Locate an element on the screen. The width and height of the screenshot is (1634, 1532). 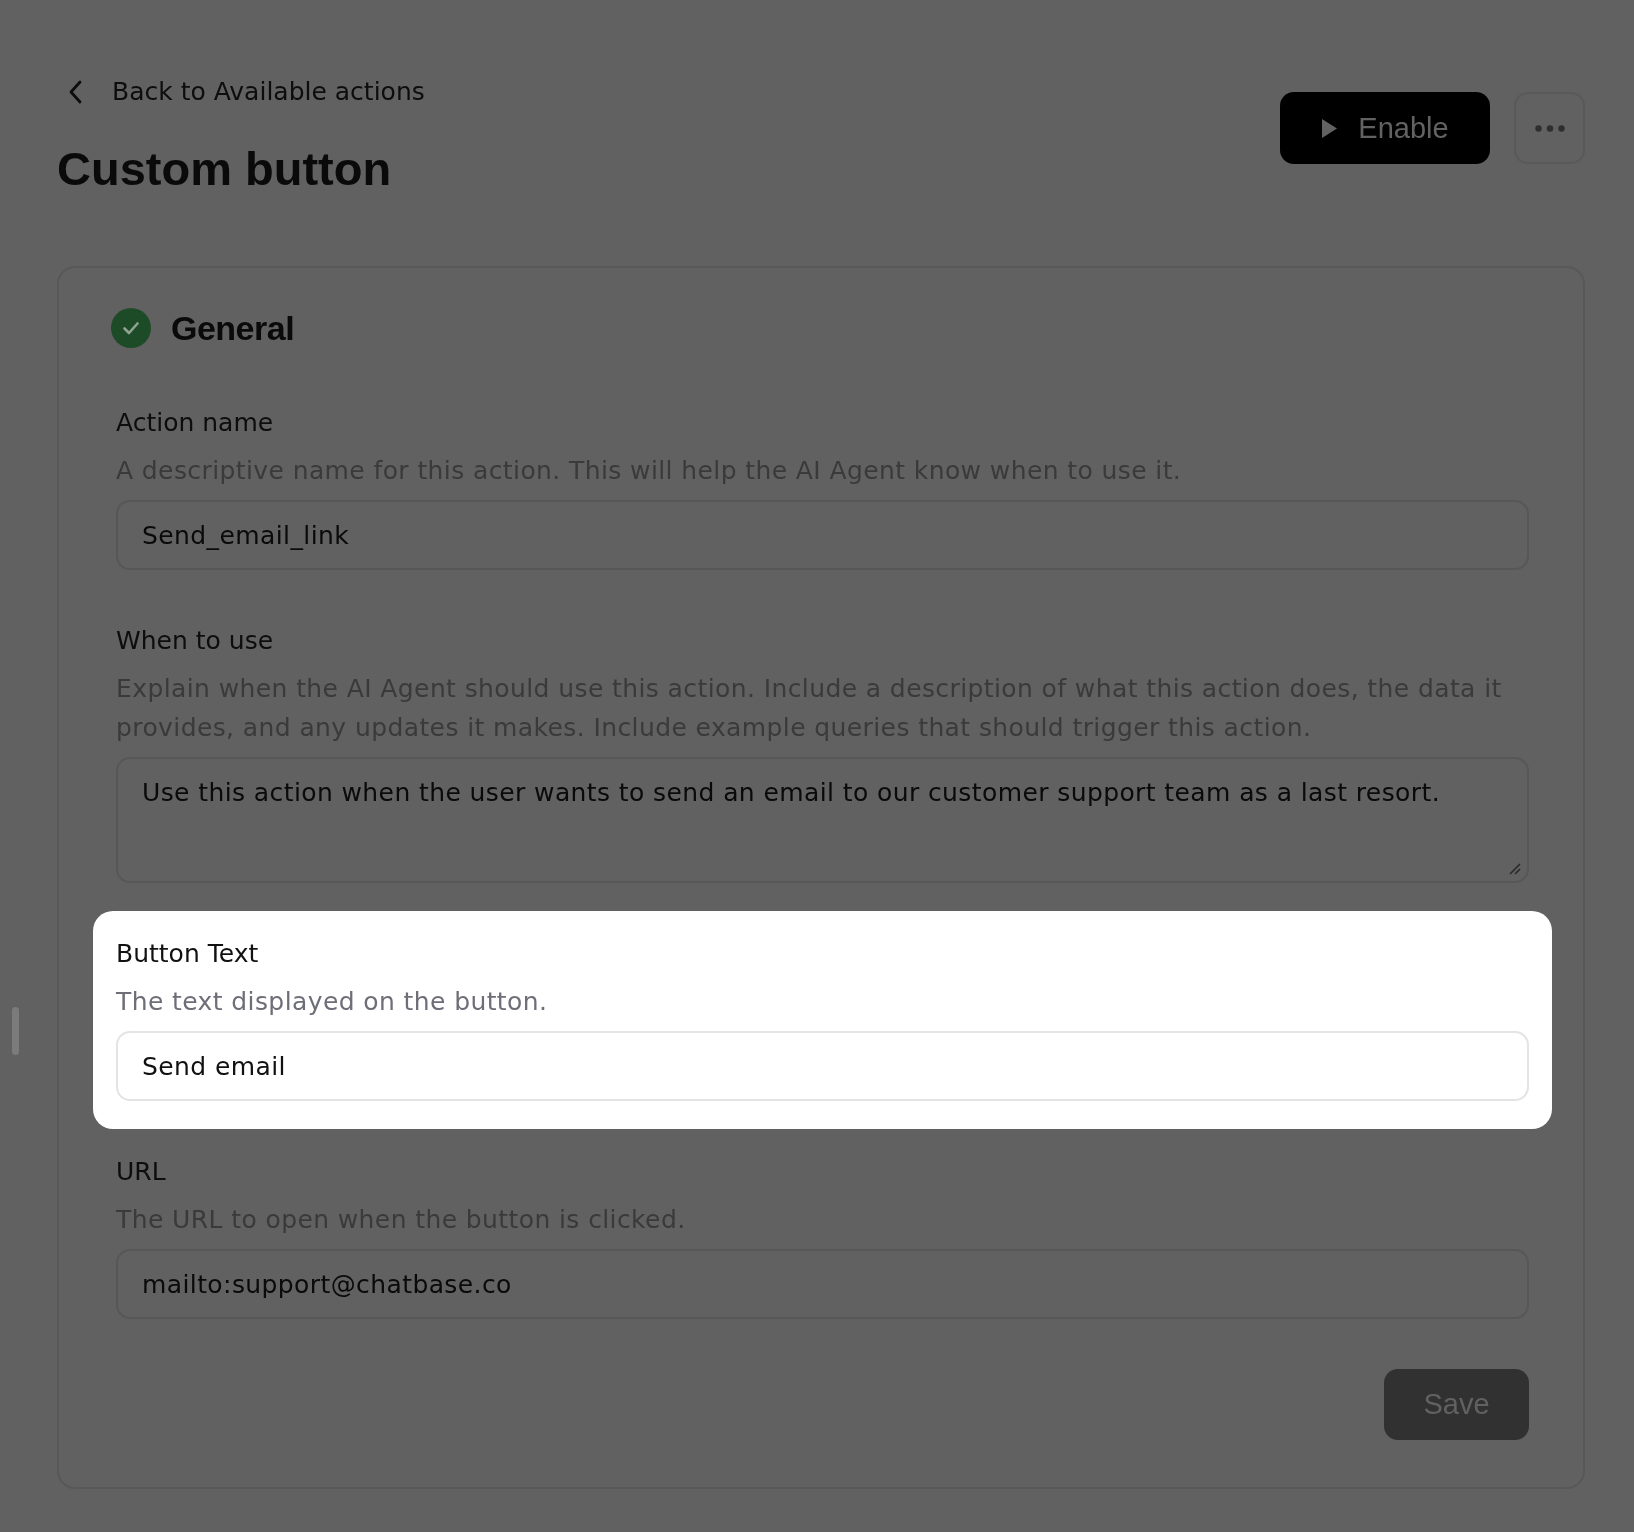
ellipsis-icon is located at coordinates (1549, 128).